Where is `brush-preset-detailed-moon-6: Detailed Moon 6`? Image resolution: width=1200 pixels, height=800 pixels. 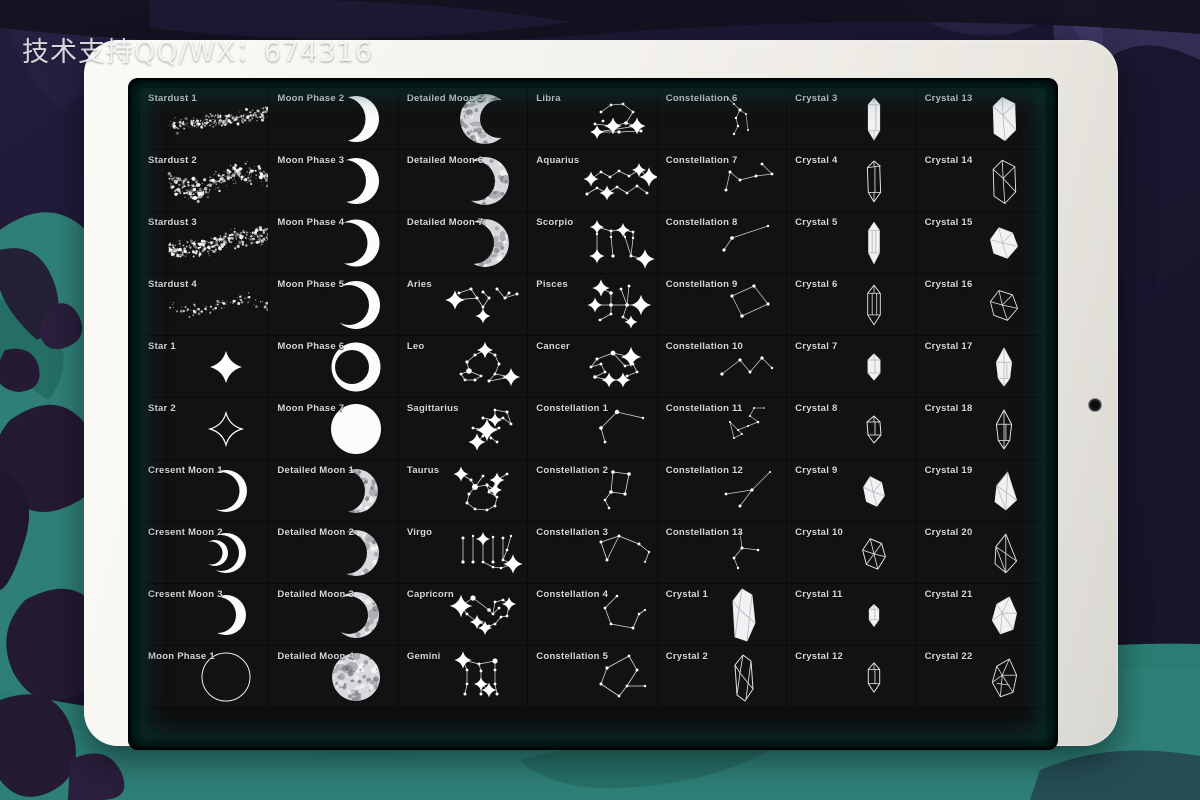 brush-preset-detailed-moon-6: Detailed Moon 6 is located at coordinates (463, 181).